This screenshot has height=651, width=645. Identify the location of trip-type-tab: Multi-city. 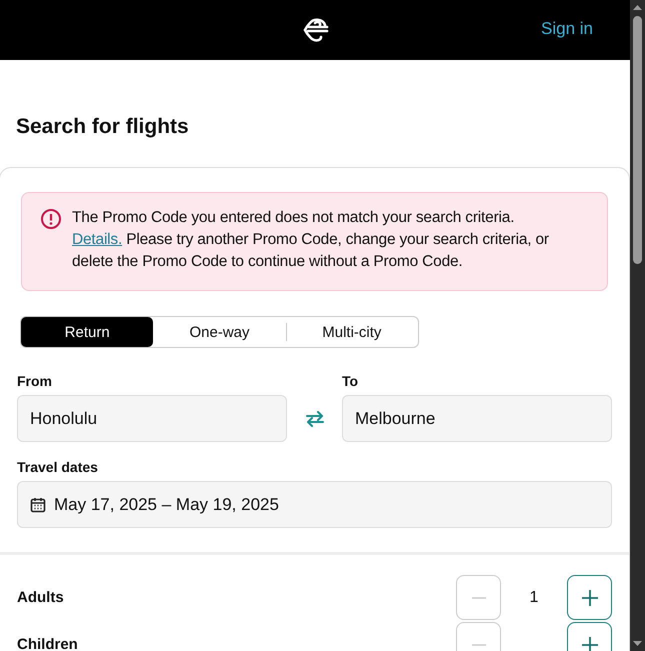
(352, 332).